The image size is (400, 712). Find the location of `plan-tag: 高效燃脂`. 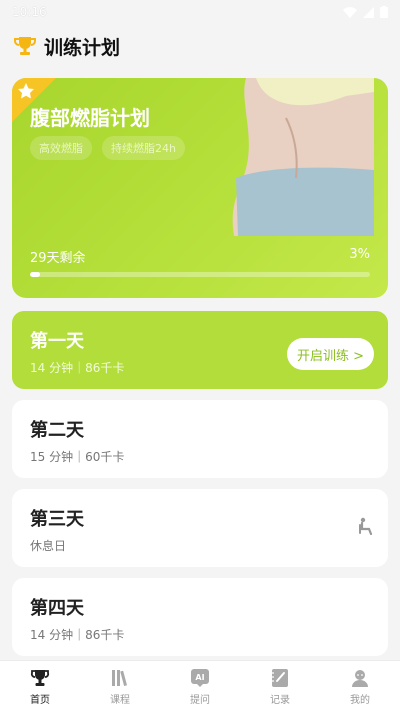

plan-tag: 高效燃脂 is located at coordinates (61, 148).